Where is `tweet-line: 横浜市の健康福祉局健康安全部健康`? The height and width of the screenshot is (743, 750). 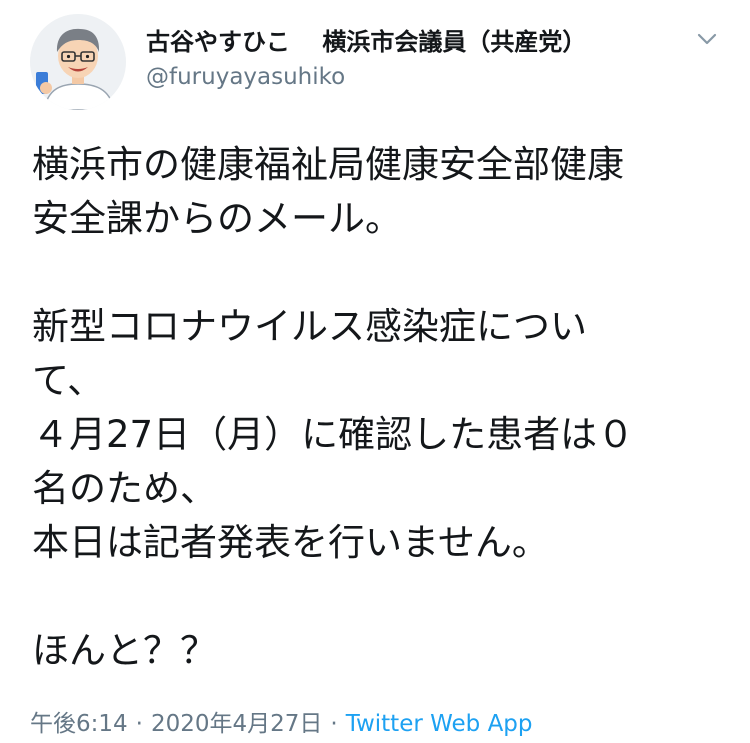
tweet-line: 横浜市の健康福祉局健康安全部健康 is located at coordinates (328, 164).